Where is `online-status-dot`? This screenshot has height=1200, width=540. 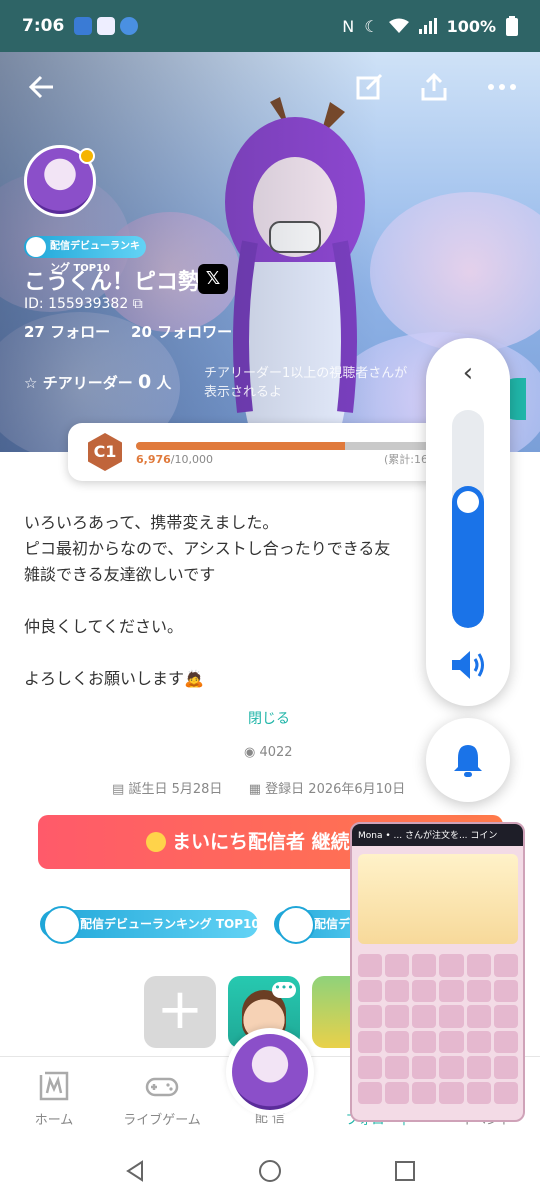
online-status-dot is located at coordinates (87, 156).